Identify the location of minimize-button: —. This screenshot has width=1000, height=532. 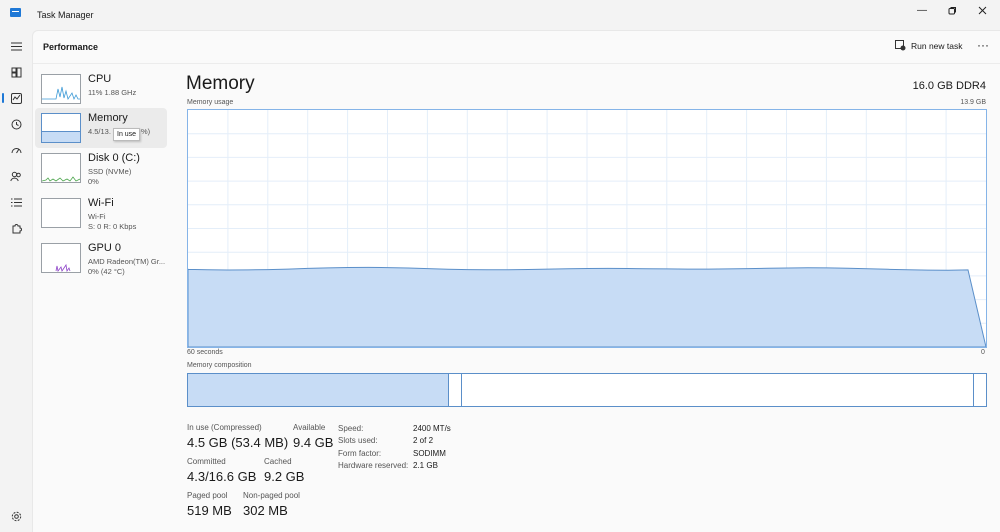
(922, 10).